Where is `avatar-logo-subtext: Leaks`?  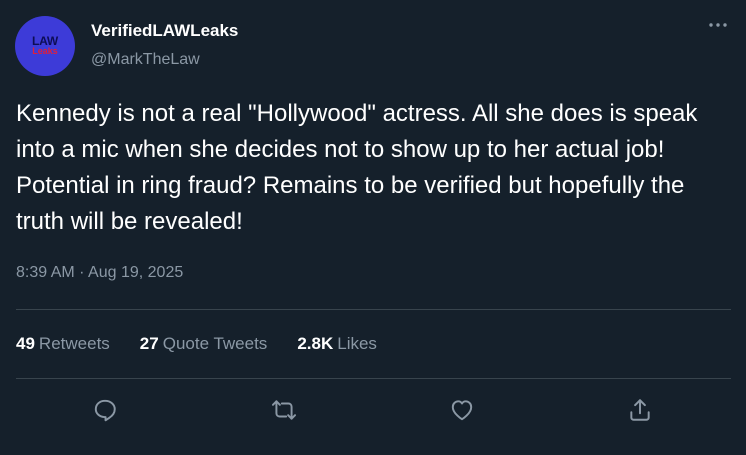
avatar-logo-subtext: Leaks is located at coordinates (45, 51).